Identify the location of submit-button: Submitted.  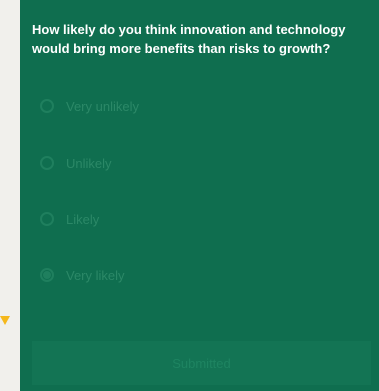
(201, 363).